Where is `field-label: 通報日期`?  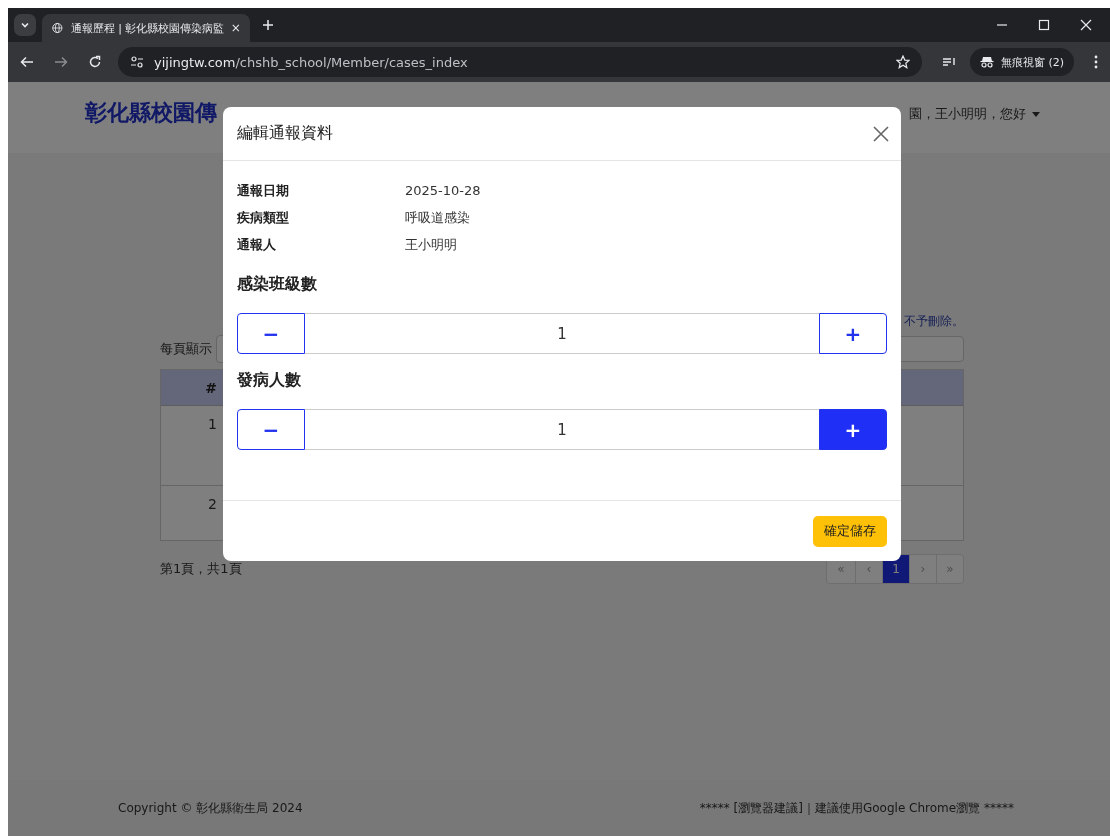
field-label: 通報日期 is located at coordinates (263, 190).